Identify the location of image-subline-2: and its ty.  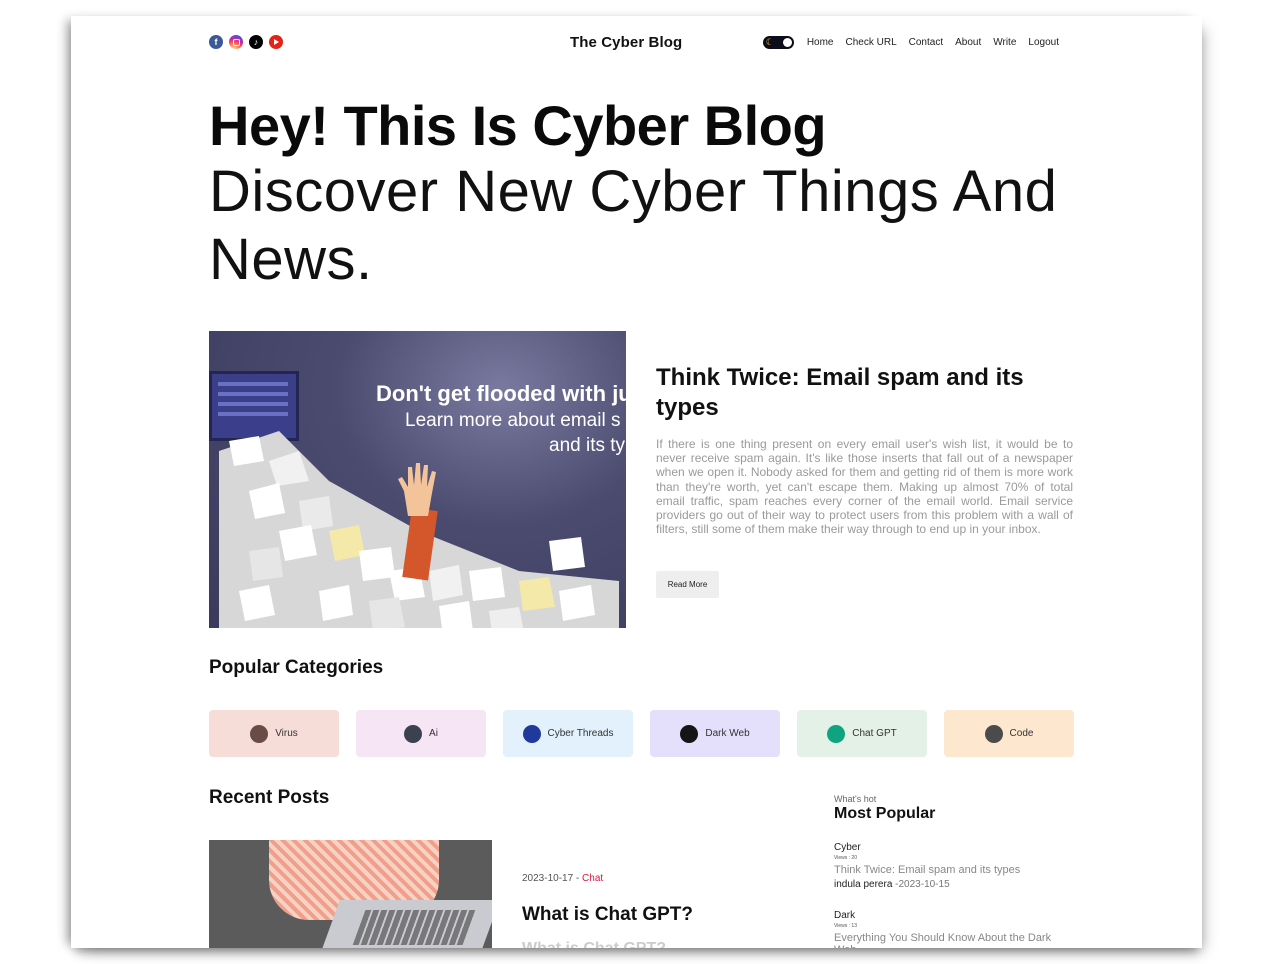
(587, 445).